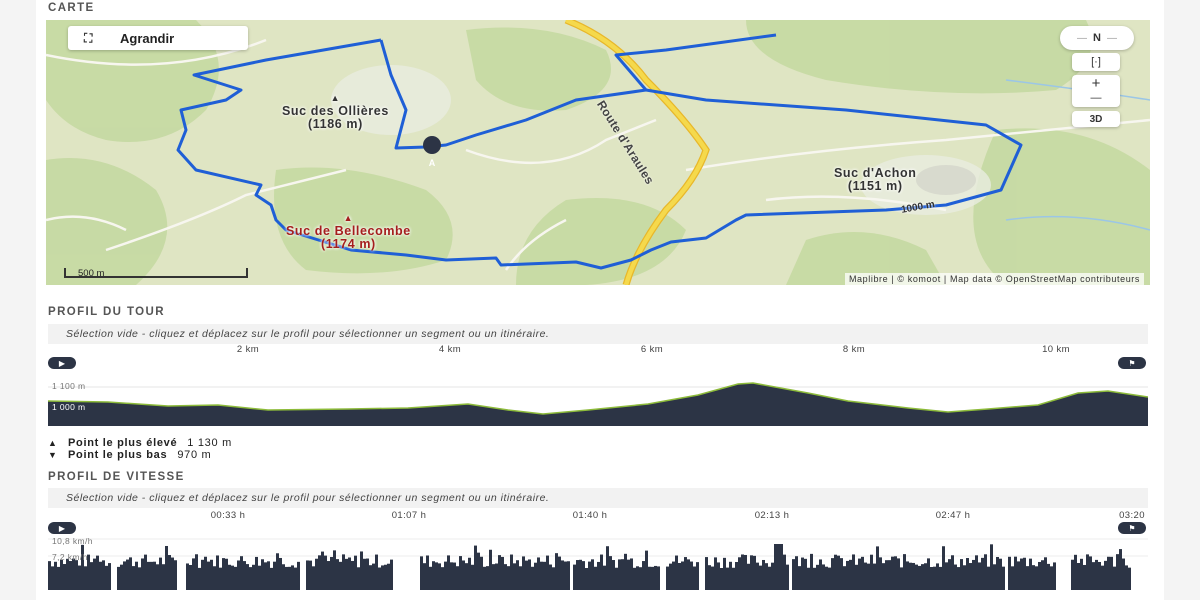 The image size is (1200, 600). I want to click on speed-y-label-high: 10,8 km/h, so click(72, 541).